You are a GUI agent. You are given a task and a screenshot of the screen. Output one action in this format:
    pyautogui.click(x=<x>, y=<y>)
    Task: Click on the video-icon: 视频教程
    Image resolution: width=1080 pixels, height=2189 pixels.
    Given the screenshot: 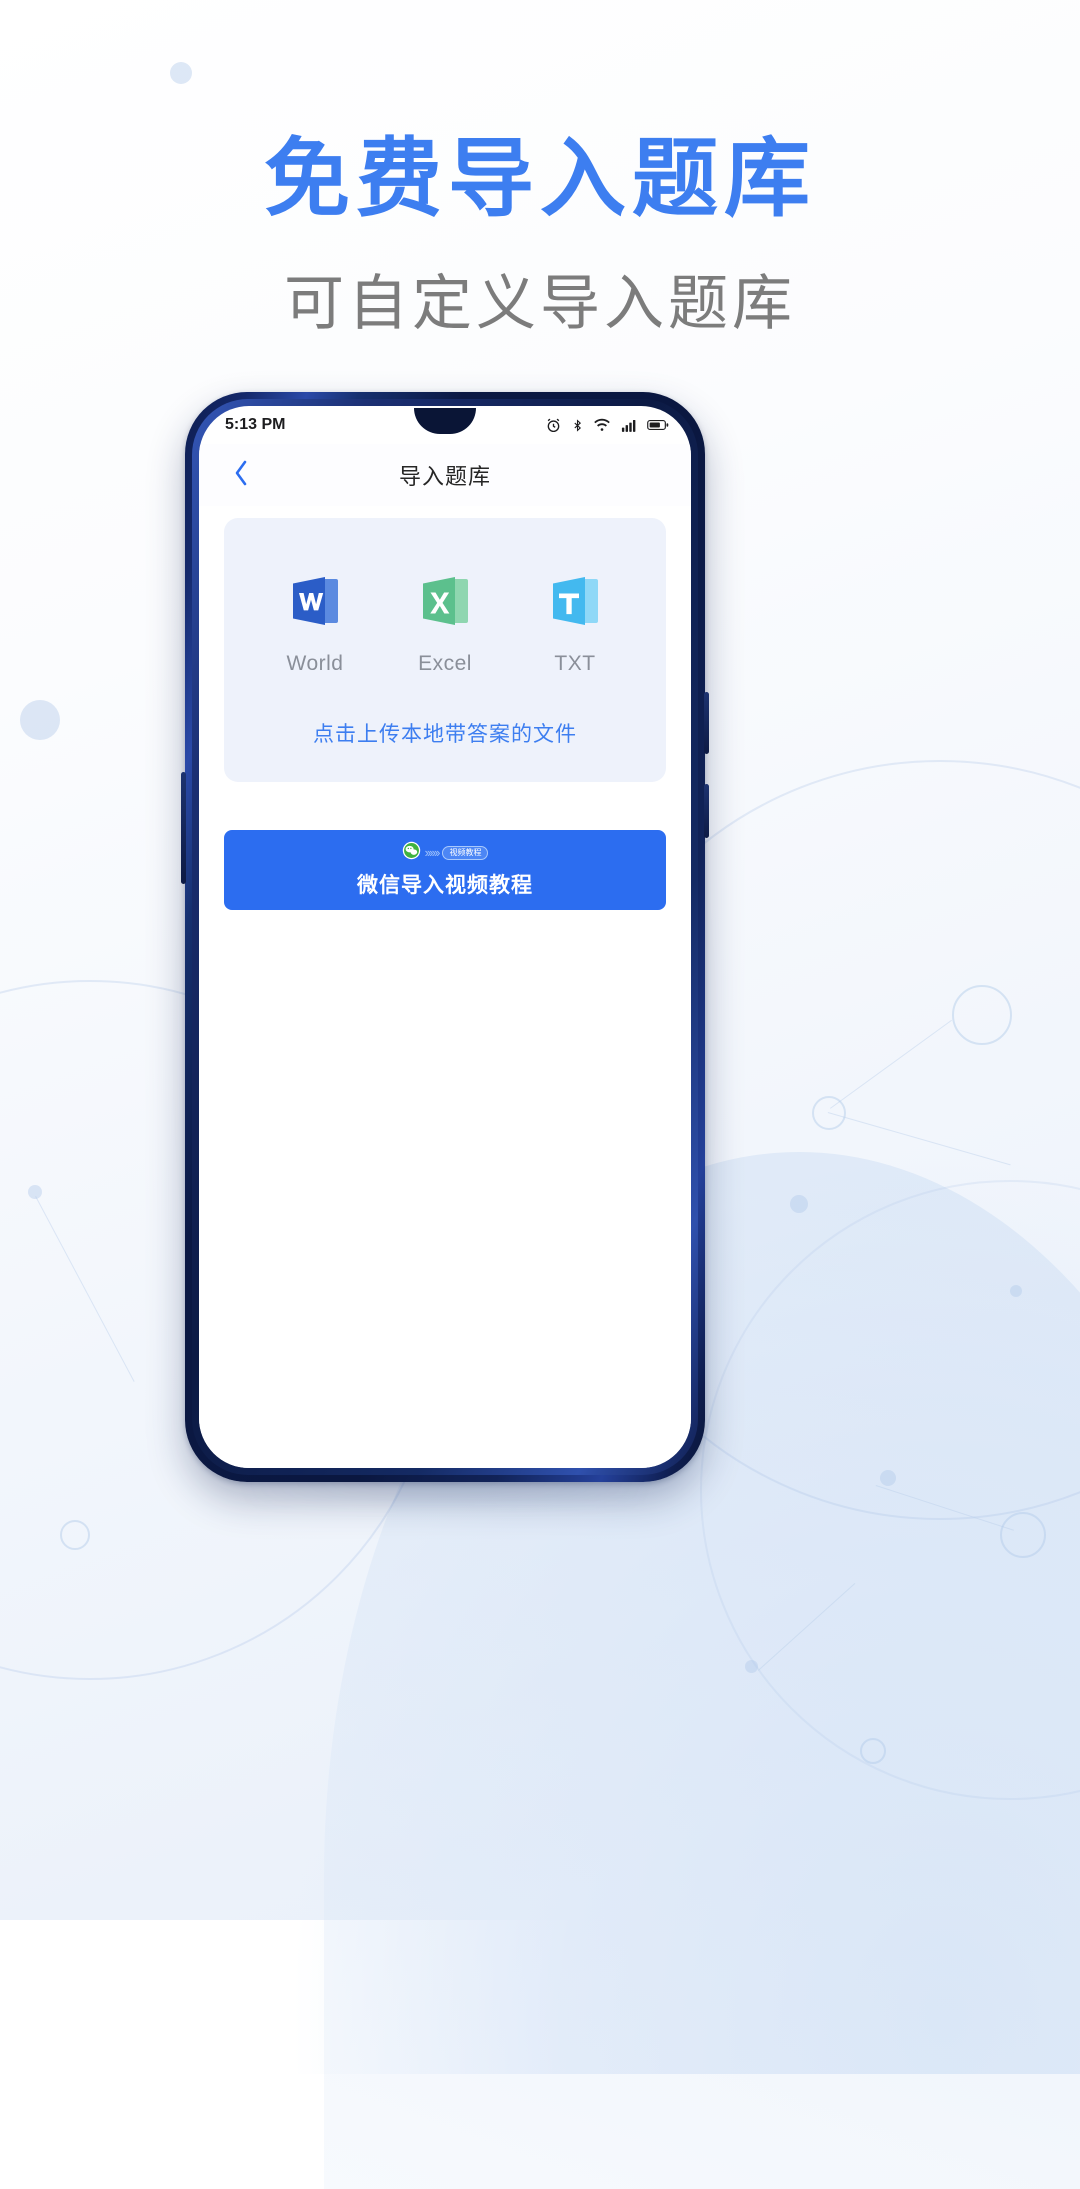 What is the action you would take?
    pyautogui.click(x=465, y=852)
    